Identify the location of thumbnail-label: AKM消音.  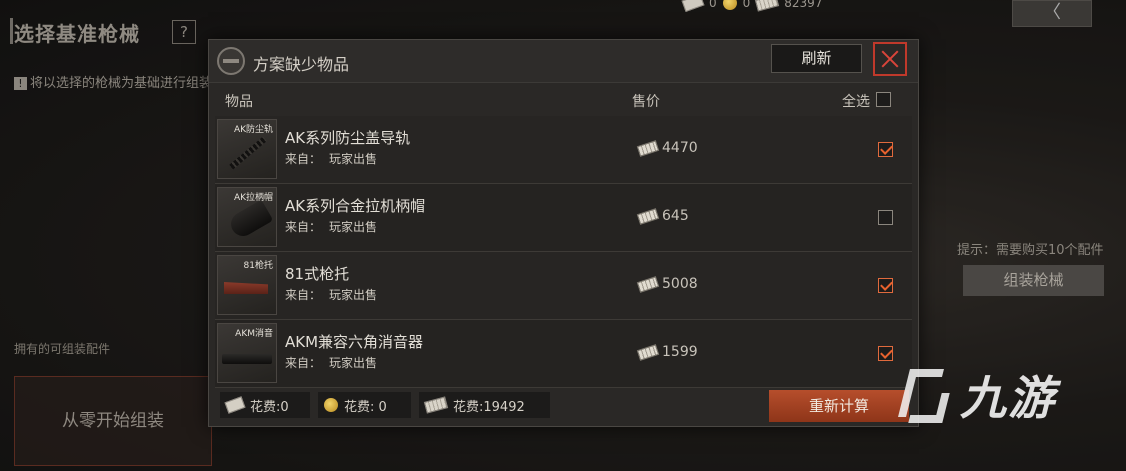
(254, 334).